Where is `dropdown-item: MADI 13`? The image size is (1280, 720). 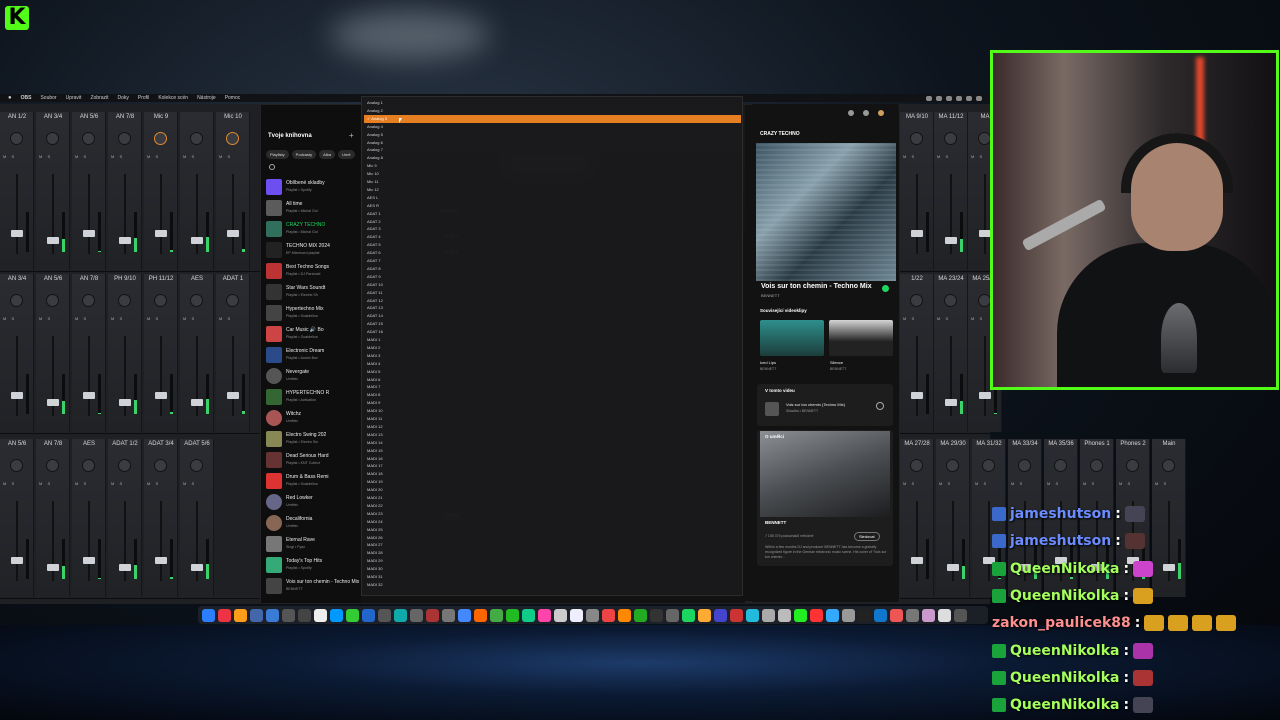 dropdown-item: MADI 13 is located at coordinates (375, 435).